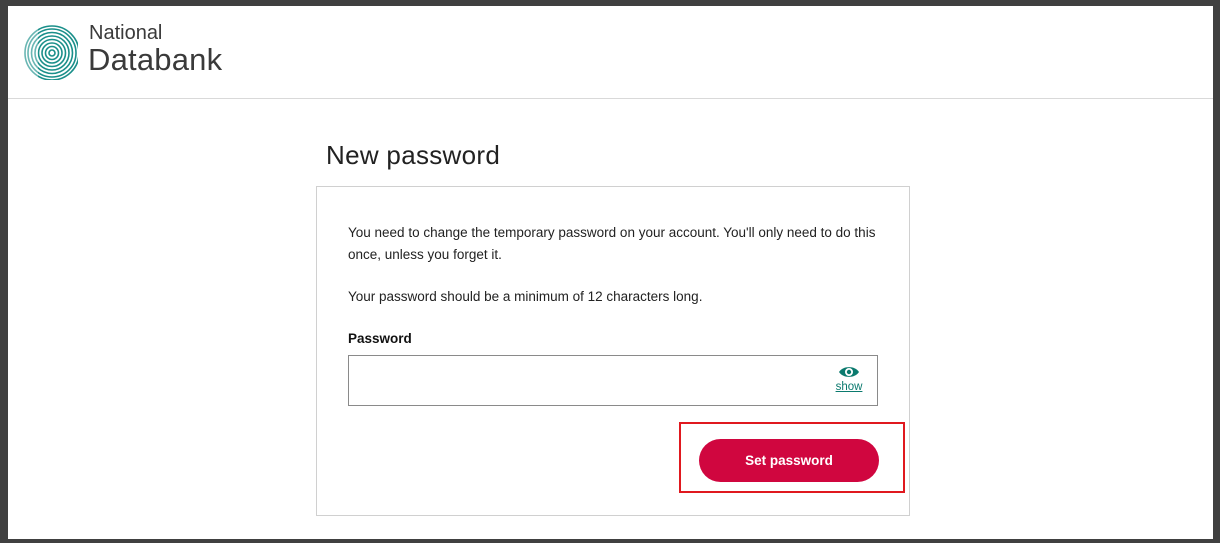 The image size is (1220, 543). I want to click on eye-icon, so click(849, 372).